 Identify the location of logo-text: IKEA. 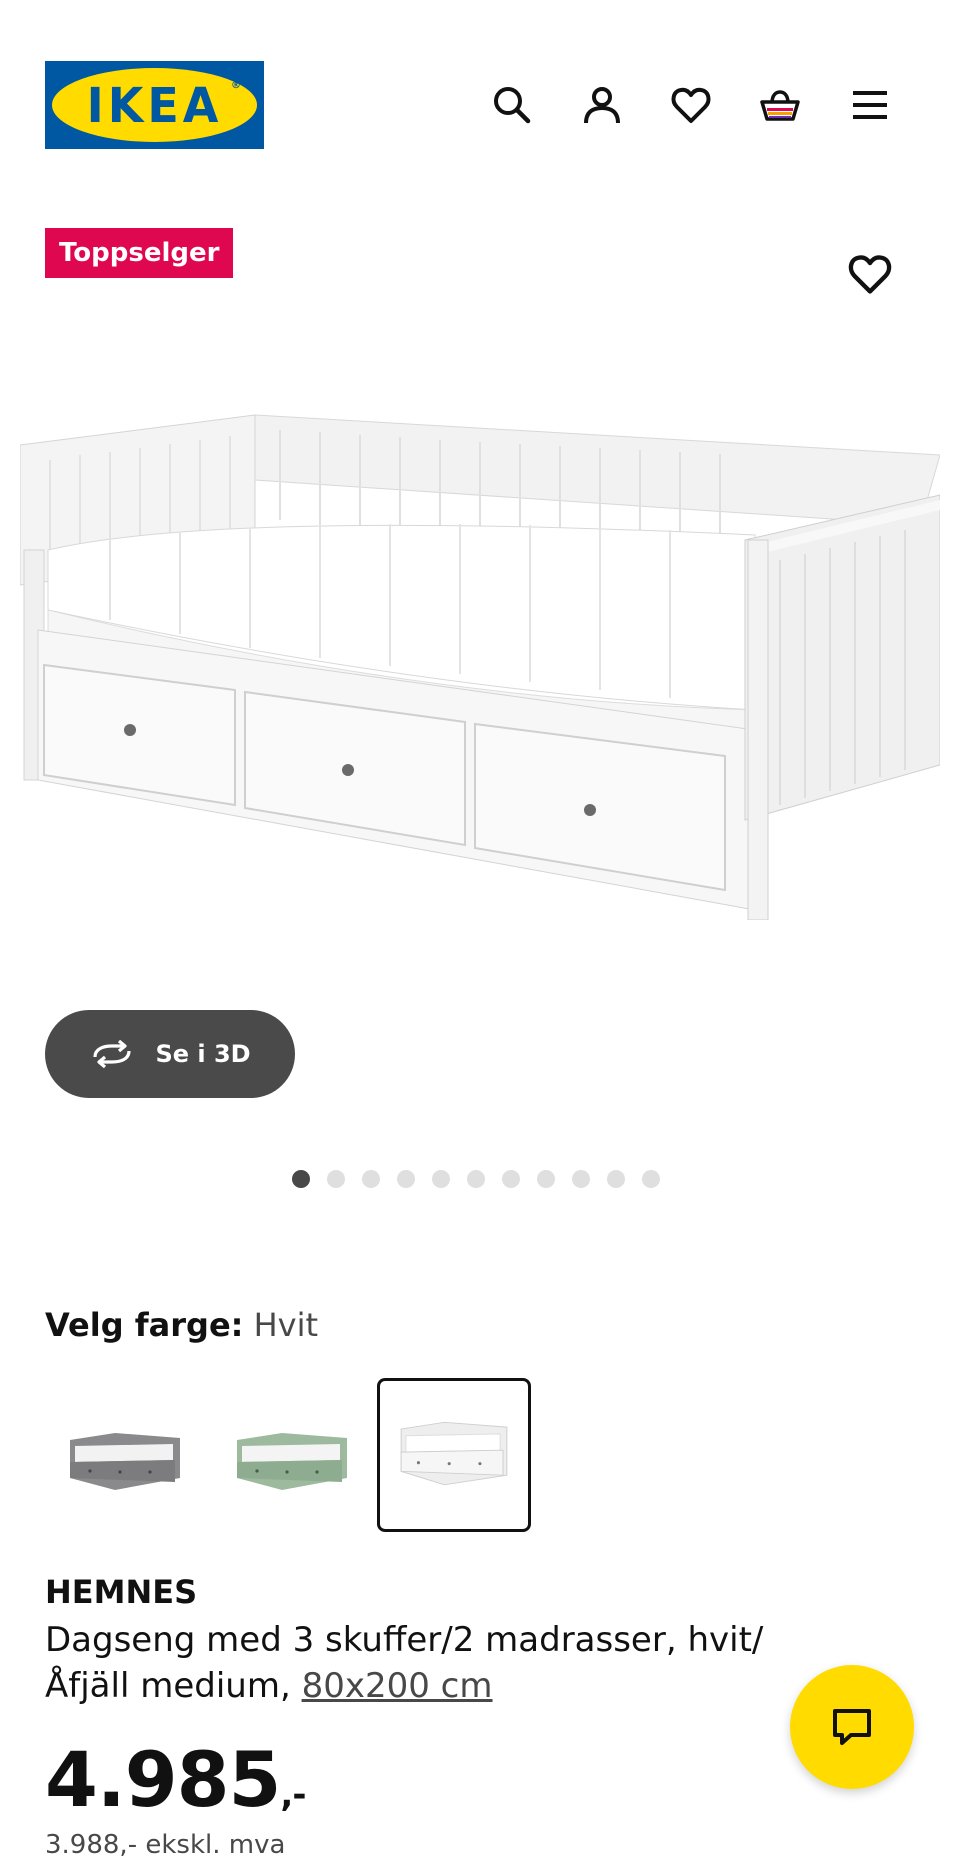
(154, 105).